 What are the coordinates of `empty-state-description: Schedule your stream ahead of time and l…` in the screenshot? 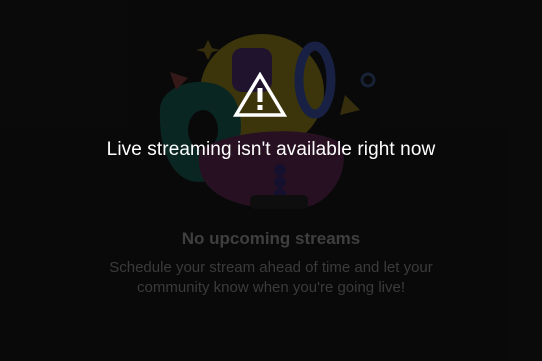 It's located at (271, 277).